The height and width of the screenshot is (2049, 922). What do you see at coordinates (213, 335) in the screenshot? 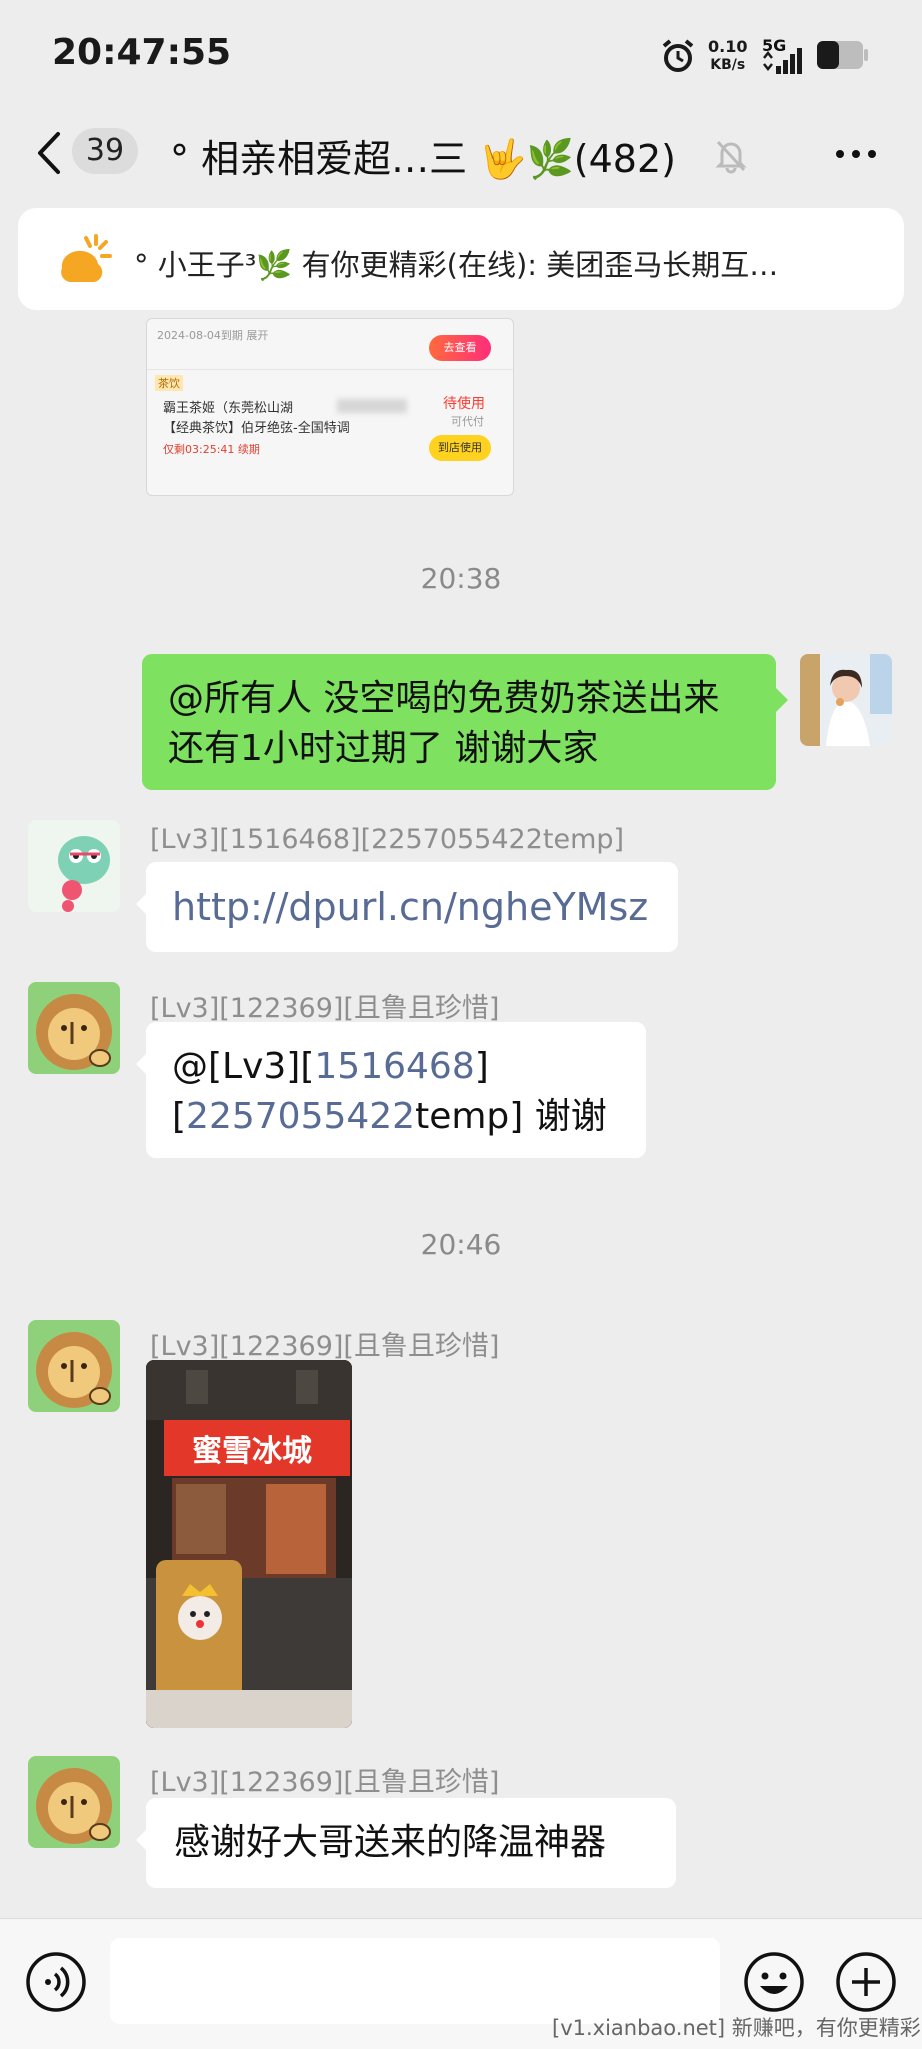
I see `coupon-expiry: 2024-08-04到期 展开` at bounding box center [213, 335].